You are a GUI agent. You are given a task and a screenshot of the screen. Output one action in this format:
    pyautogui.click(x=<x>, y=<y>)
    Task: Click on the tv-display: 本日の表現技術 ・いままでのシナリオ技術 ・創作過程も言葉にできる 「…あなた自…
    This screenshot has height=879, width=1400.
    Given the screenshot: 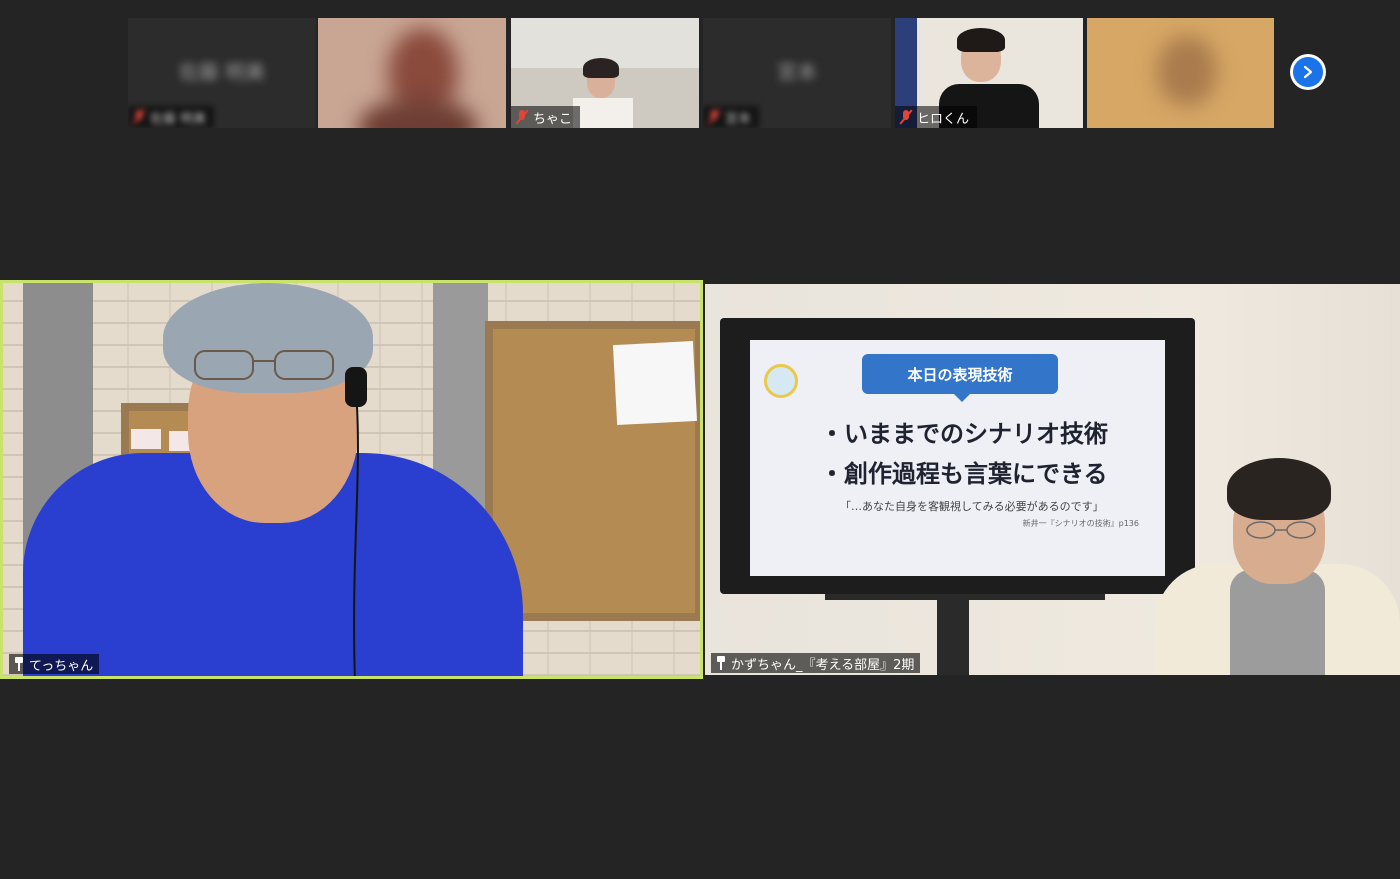 What is the action you would take?
    pyautogui.click(x=957, y=456)
    